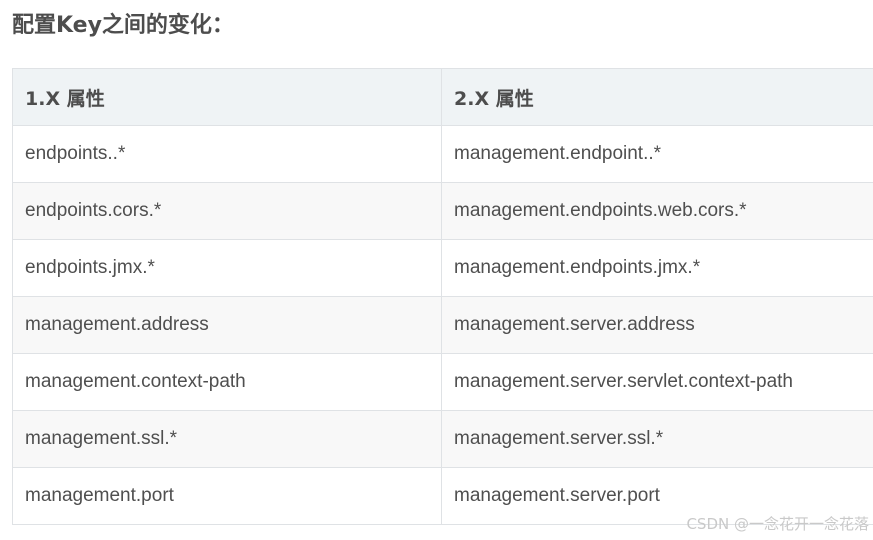  I want to click on table-header: 1.X 属性 2.X 属性, so click(442, 97).